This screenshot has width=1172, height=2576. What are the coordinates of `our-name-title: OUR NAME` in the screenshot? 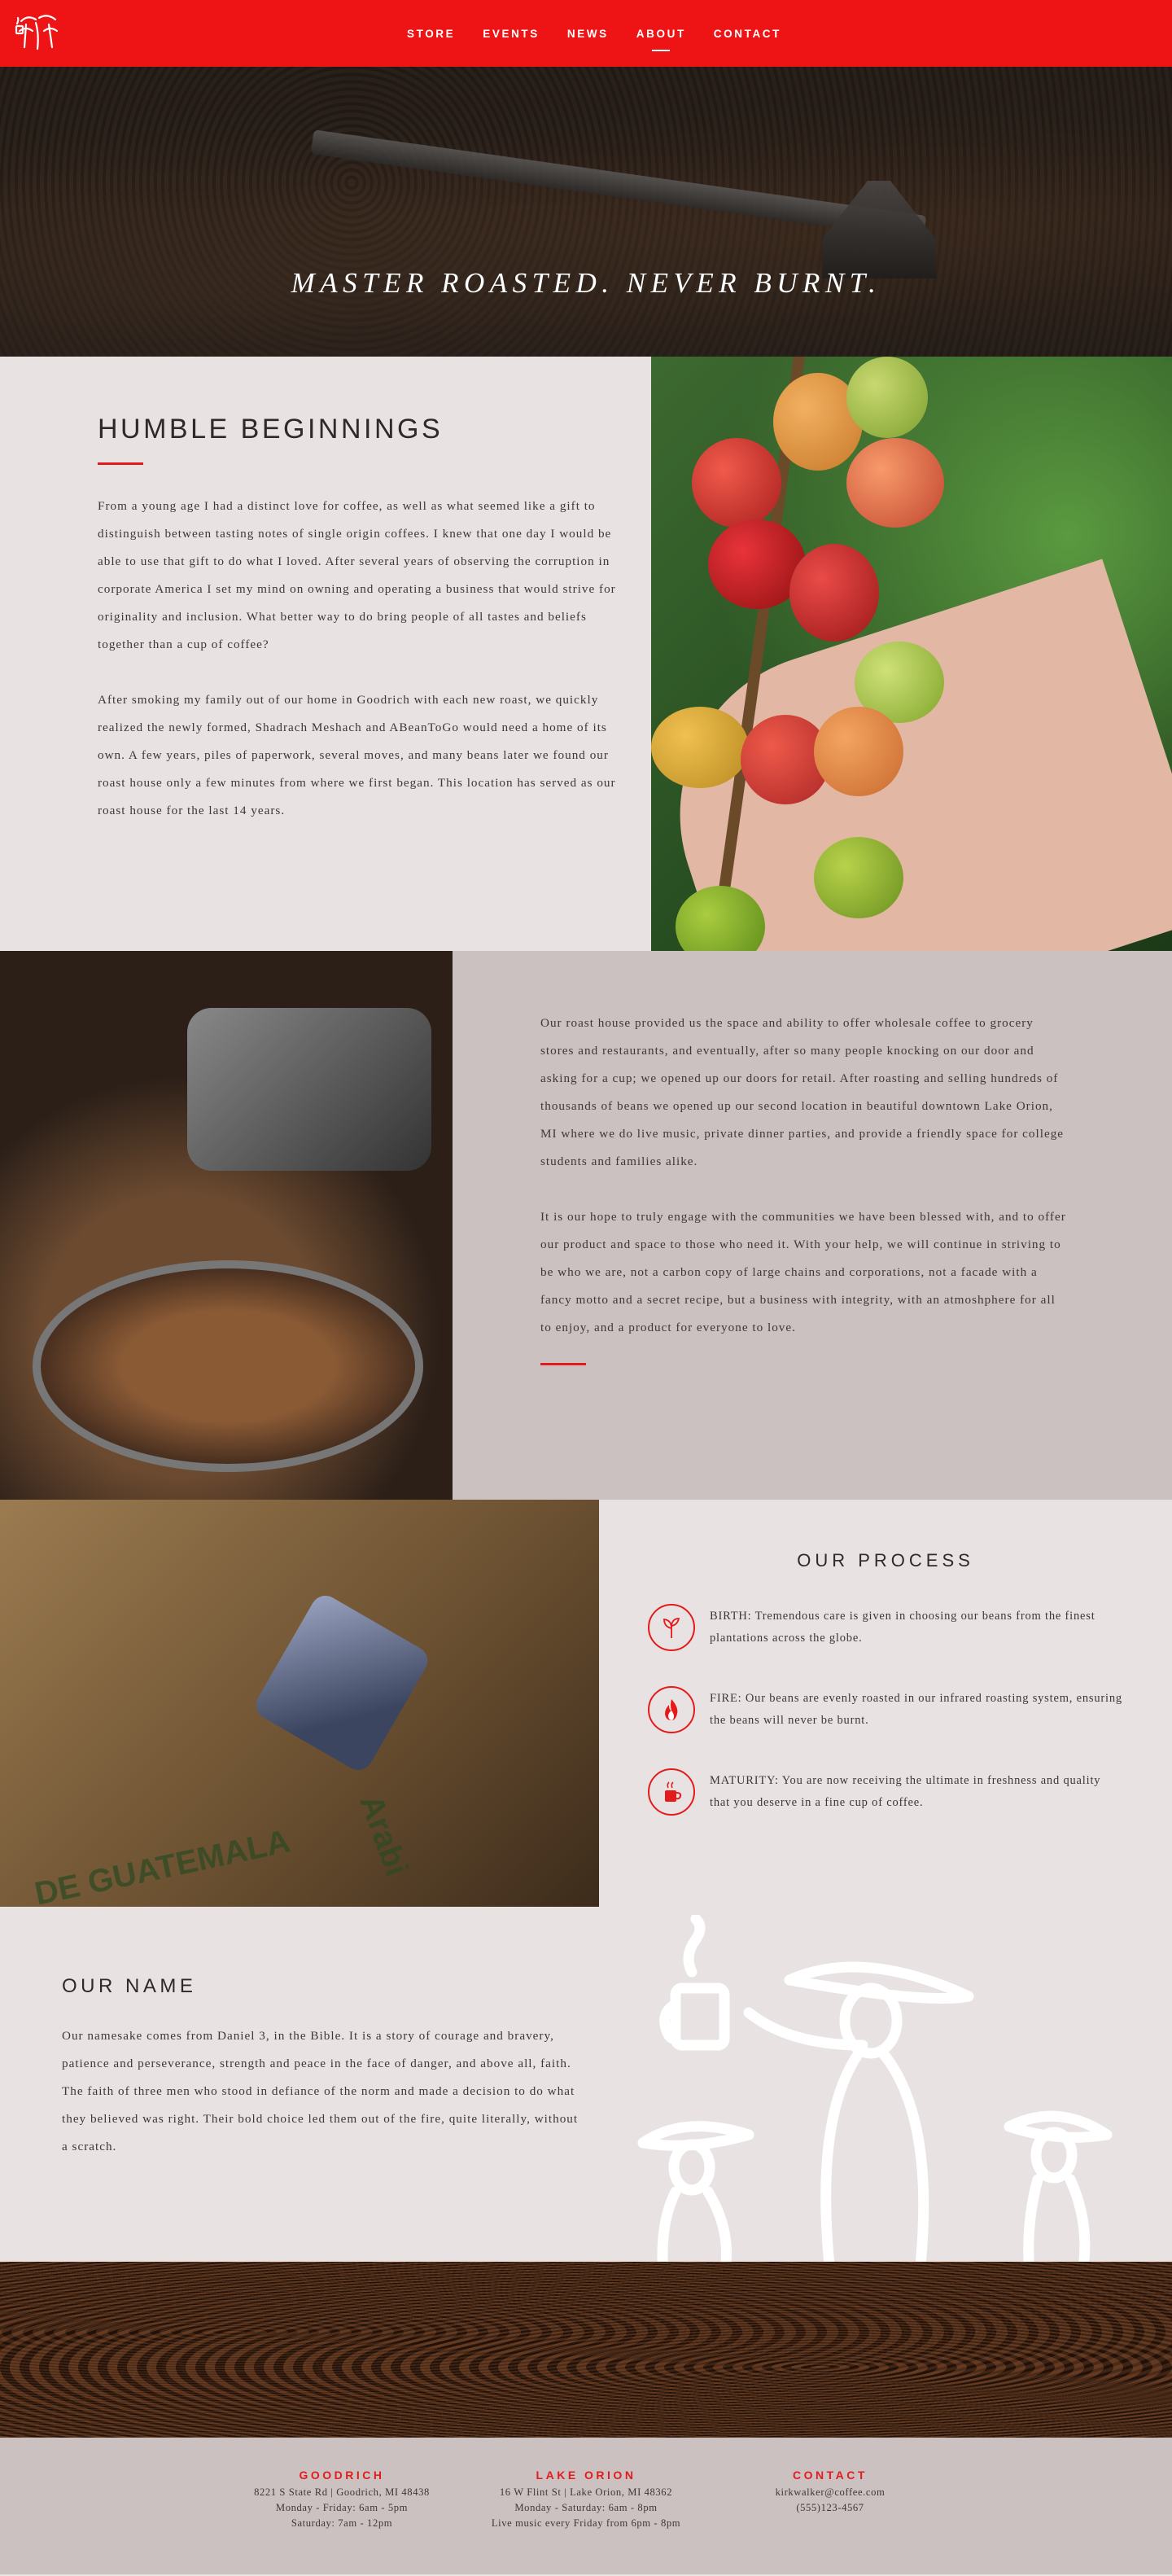 It's located at (130, 1986).